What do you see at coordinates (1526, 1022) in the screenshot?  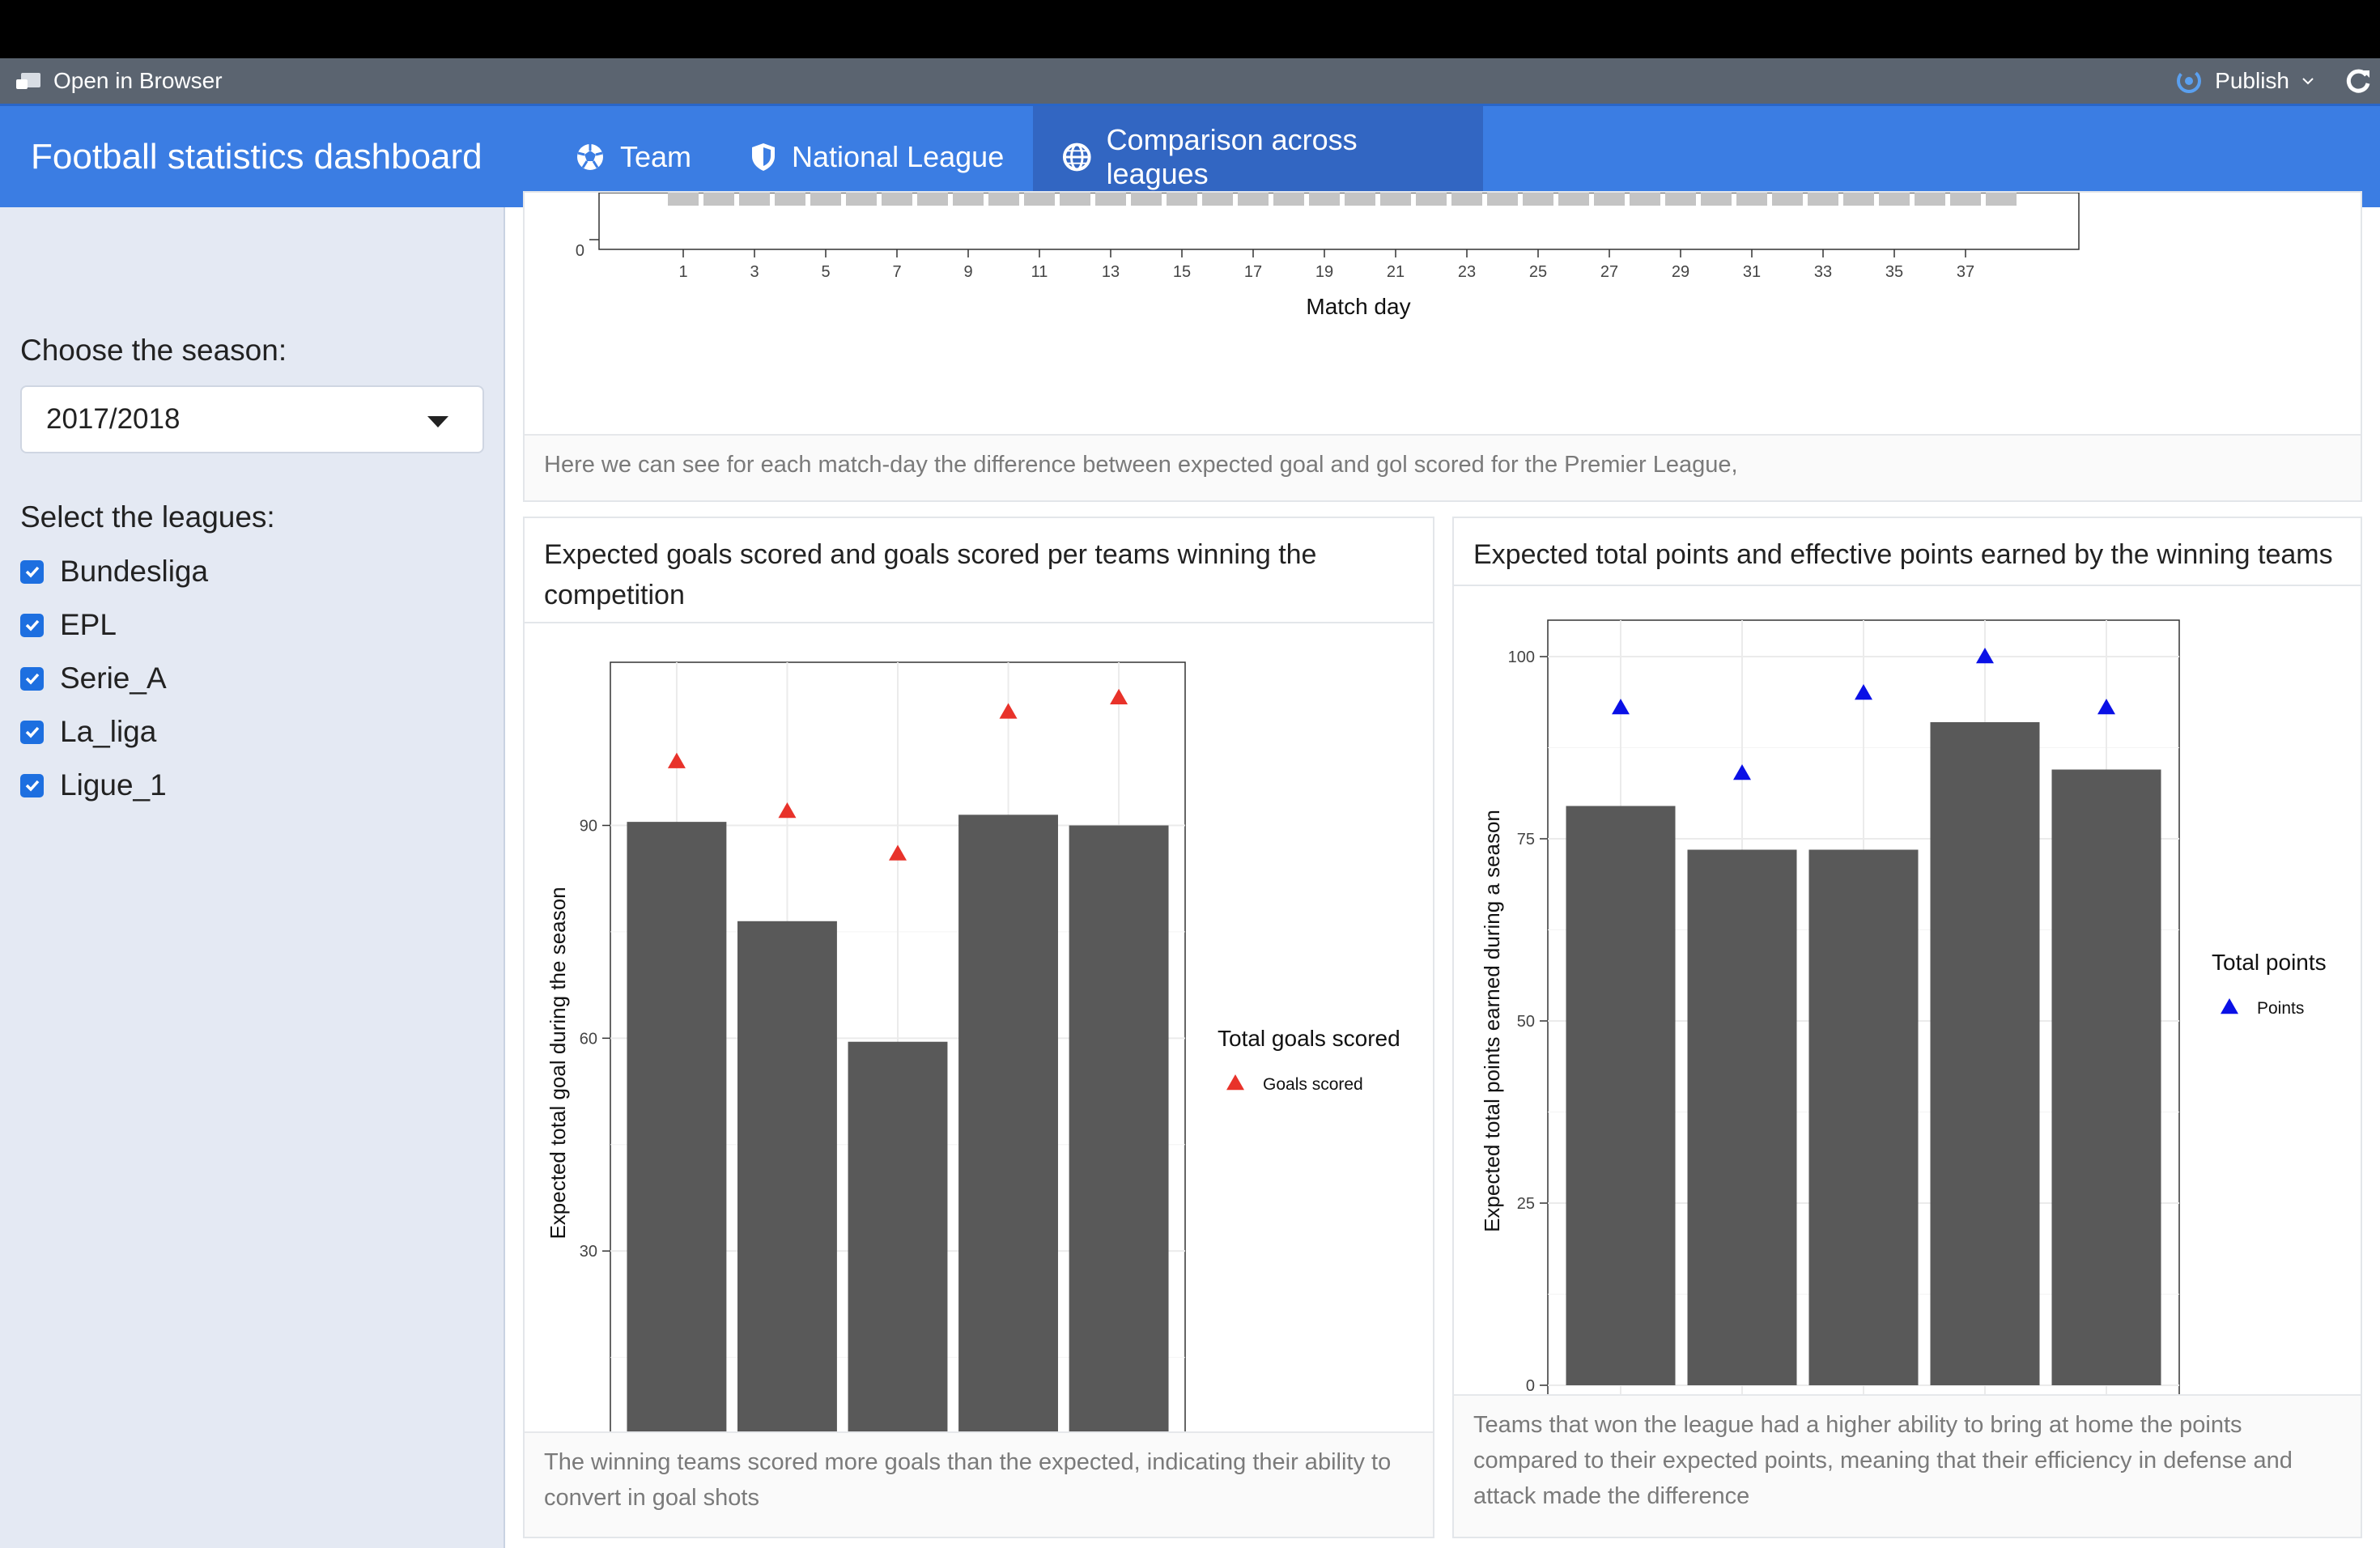 I see `y-tick-label: 50` at bounding box center [1526, 1022].